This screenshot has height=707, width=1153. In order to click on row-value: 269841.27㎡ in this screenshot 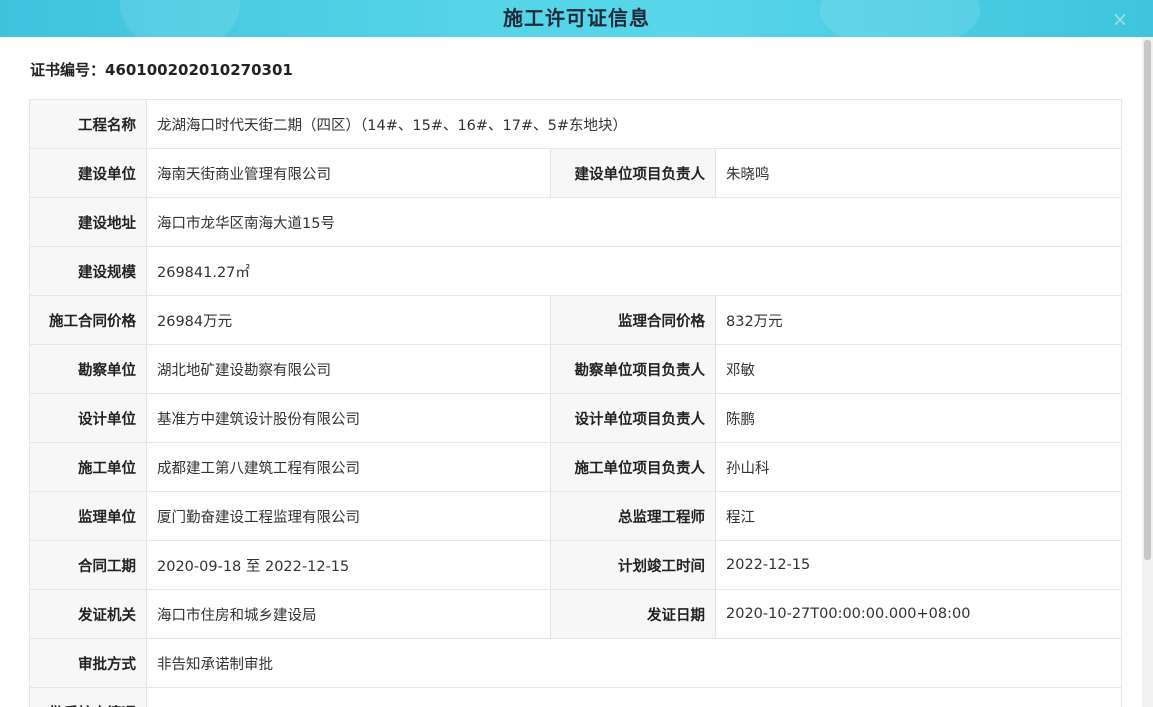, I will do `click(634, 271)`.